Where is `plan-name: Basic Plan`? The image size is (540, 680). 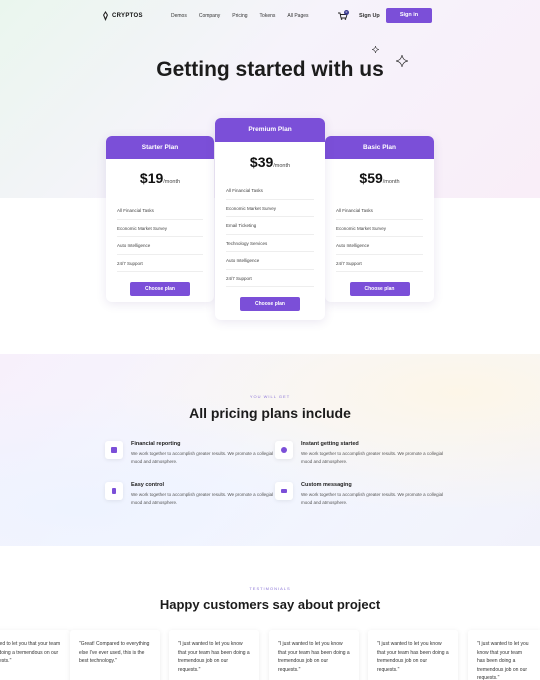 plan-name: Basic Plan is located at coordinates (379, 147).